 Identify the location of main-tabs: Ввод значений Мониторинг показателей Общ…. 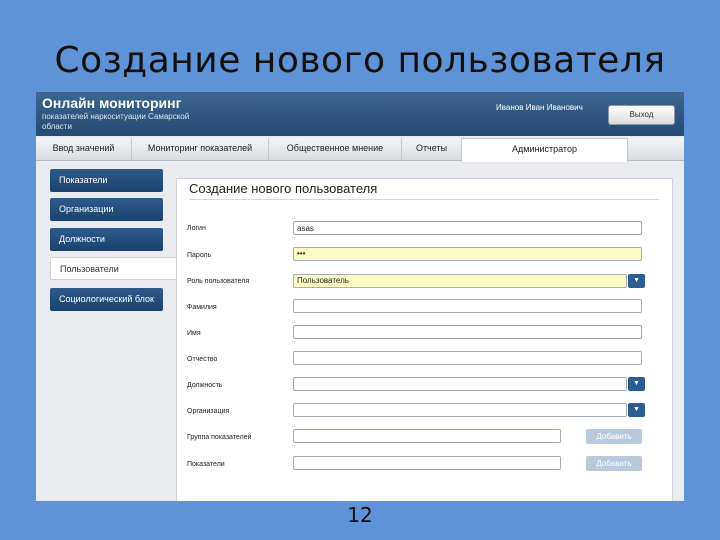
(360, 150).